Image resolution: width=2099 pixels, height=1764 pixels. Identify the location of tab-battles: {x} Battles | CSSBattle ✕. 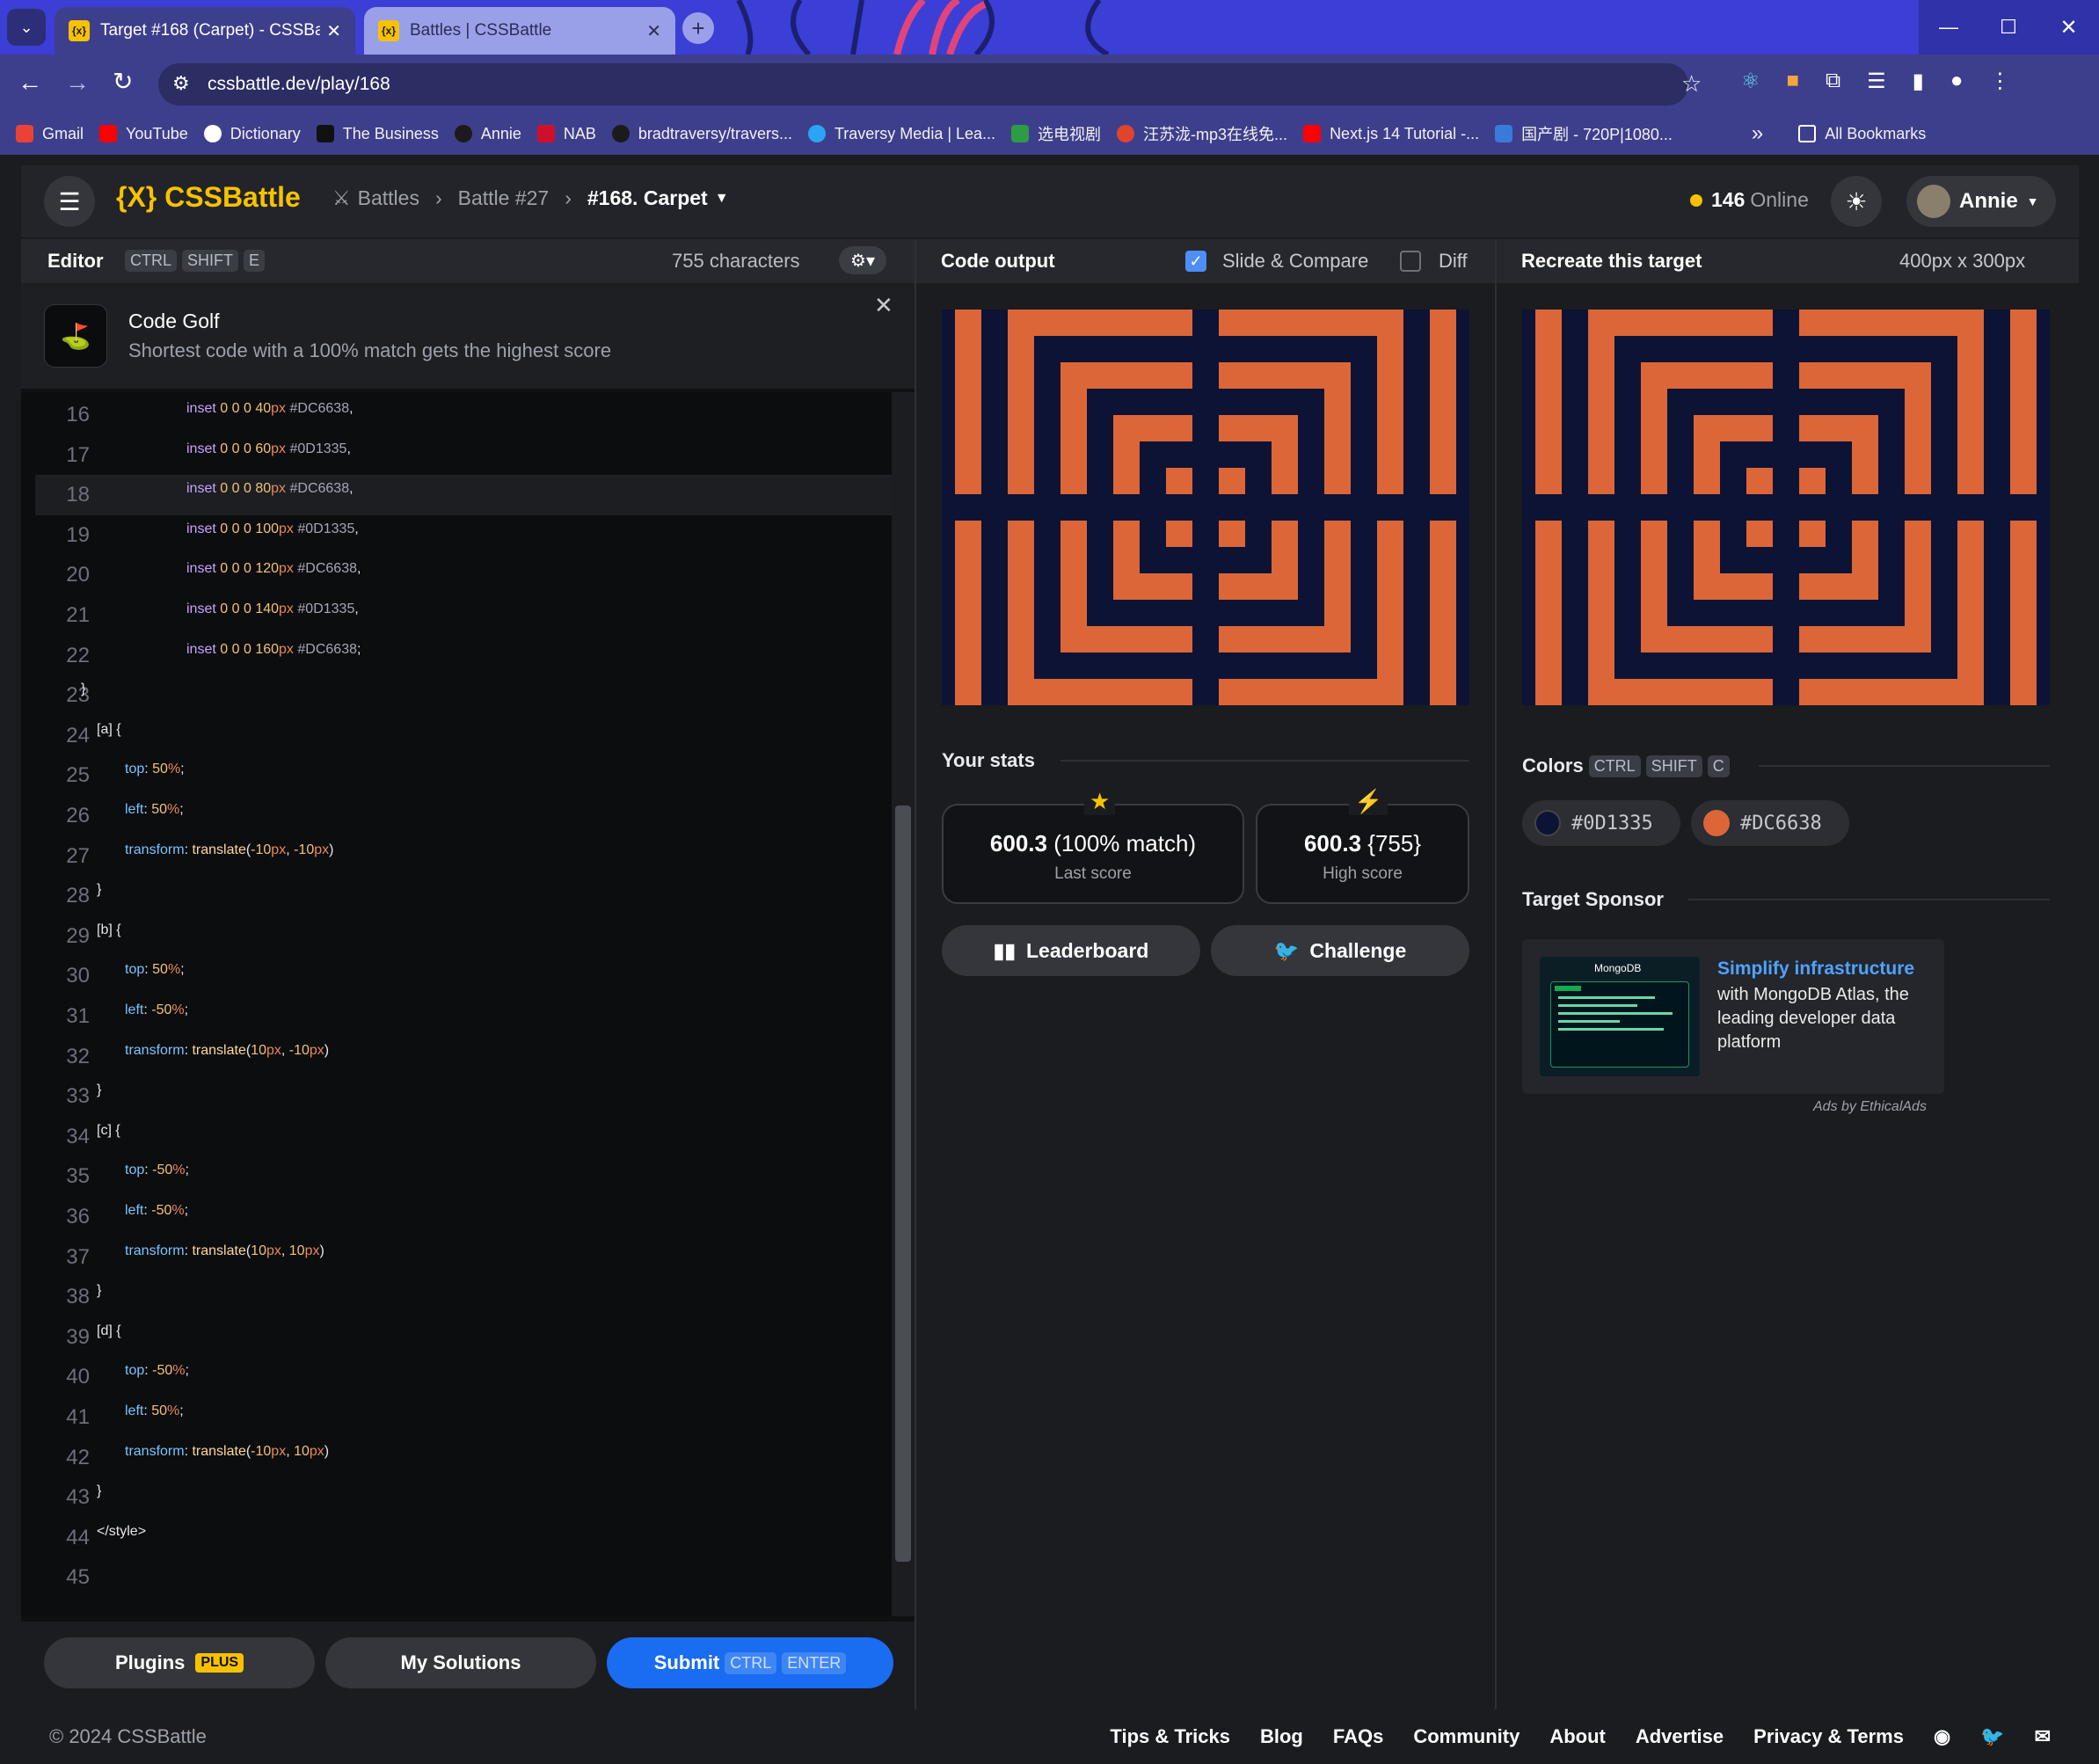
(520, 31).